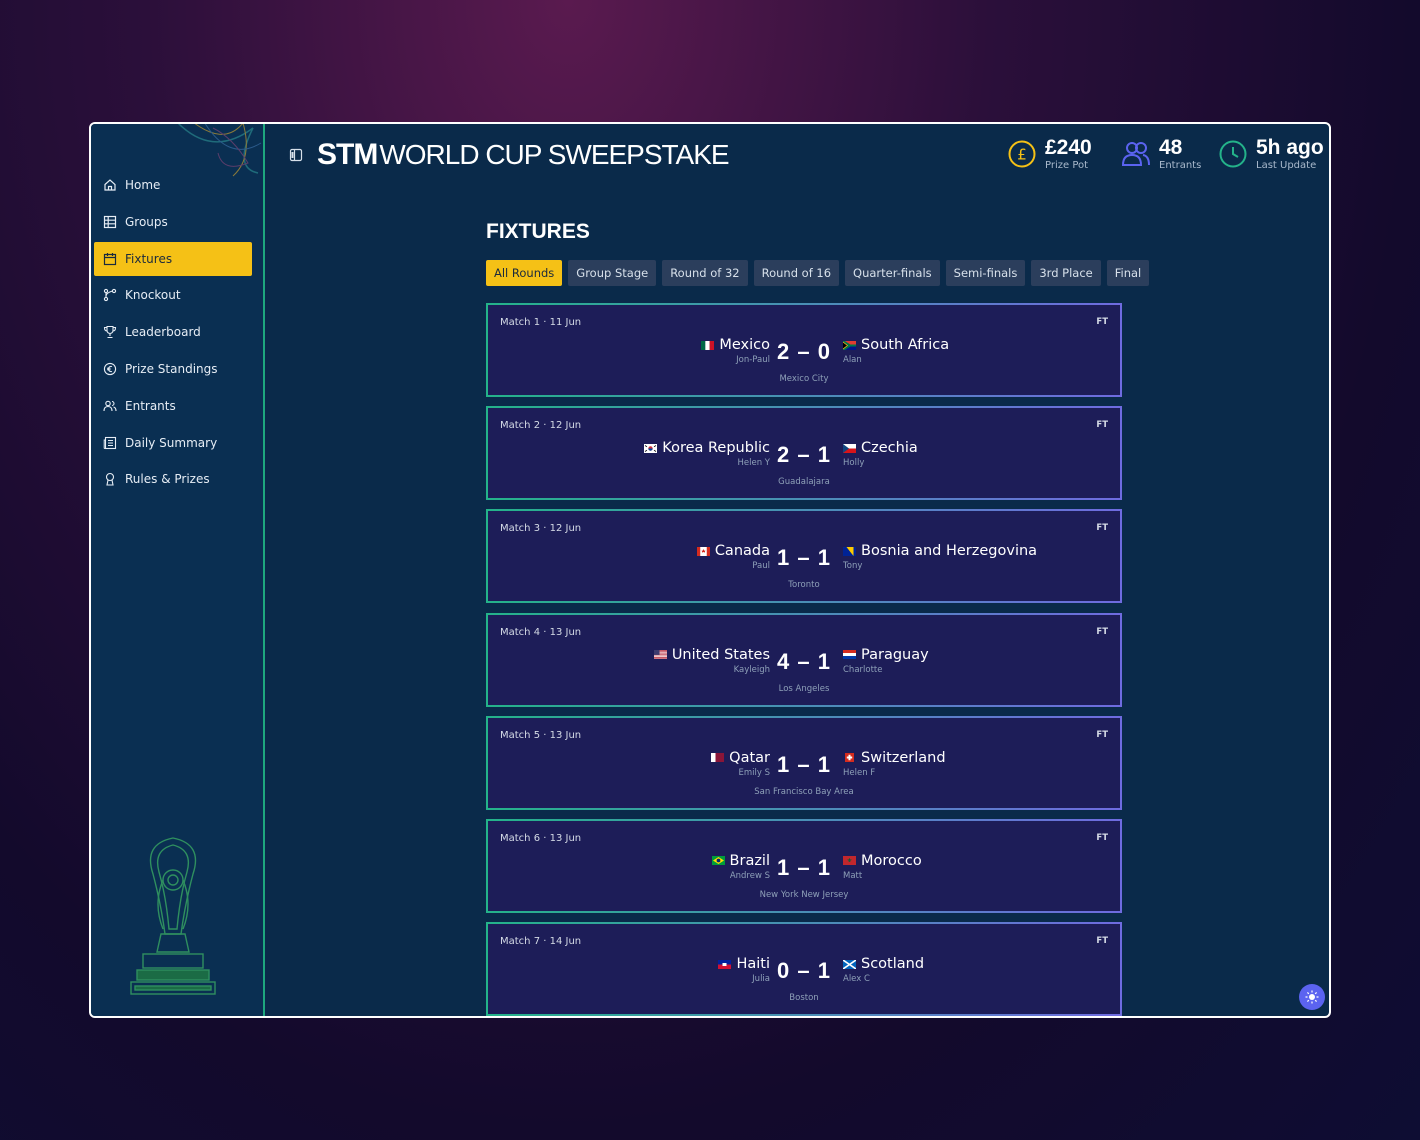 The image size is (1420, 1140). What do you see at coordinates (1312, 997) in the screenshot?
I see `theme-toggle-button` at bounding box center [1312, 997].